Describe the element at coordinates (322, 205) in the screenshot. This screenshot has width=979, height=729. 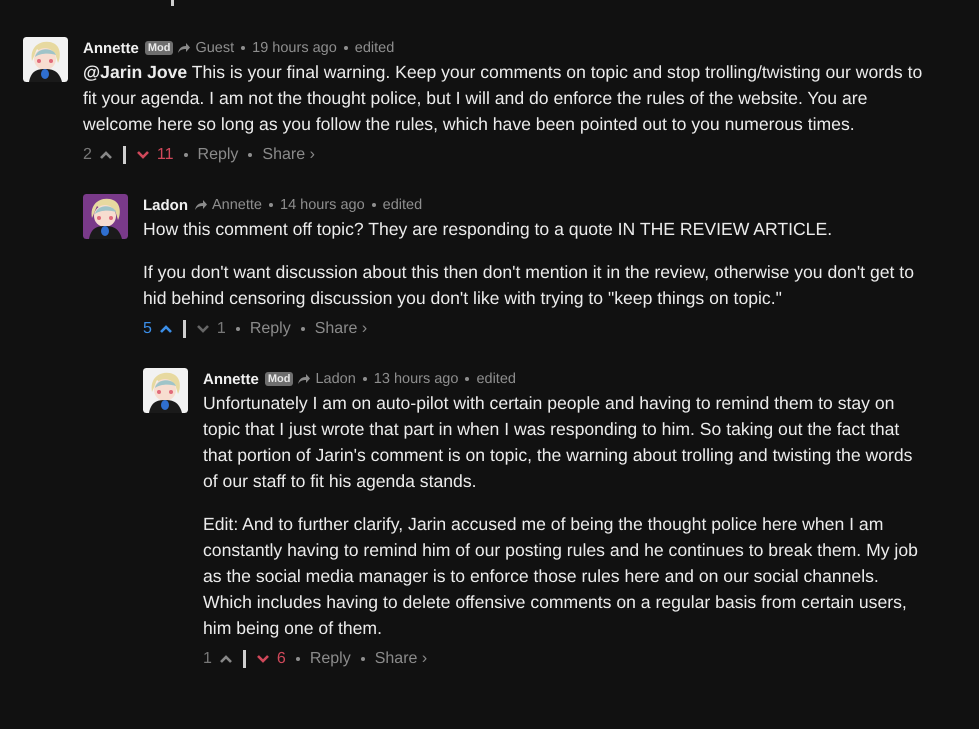
I see `timestamp: 14 hours ago` at that location.